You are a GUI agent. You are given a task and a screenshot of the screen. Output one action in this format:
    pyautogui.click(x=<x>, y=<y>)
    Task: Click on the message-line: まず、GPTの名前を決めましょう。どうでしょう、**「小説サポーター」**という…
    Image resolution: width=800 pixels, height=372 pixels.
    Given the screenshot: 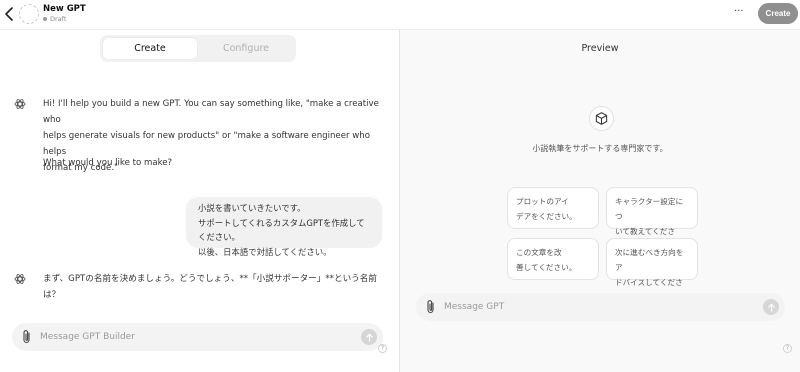 What is the action you would take?
    pyautogui.click(x=210, y=287)
    